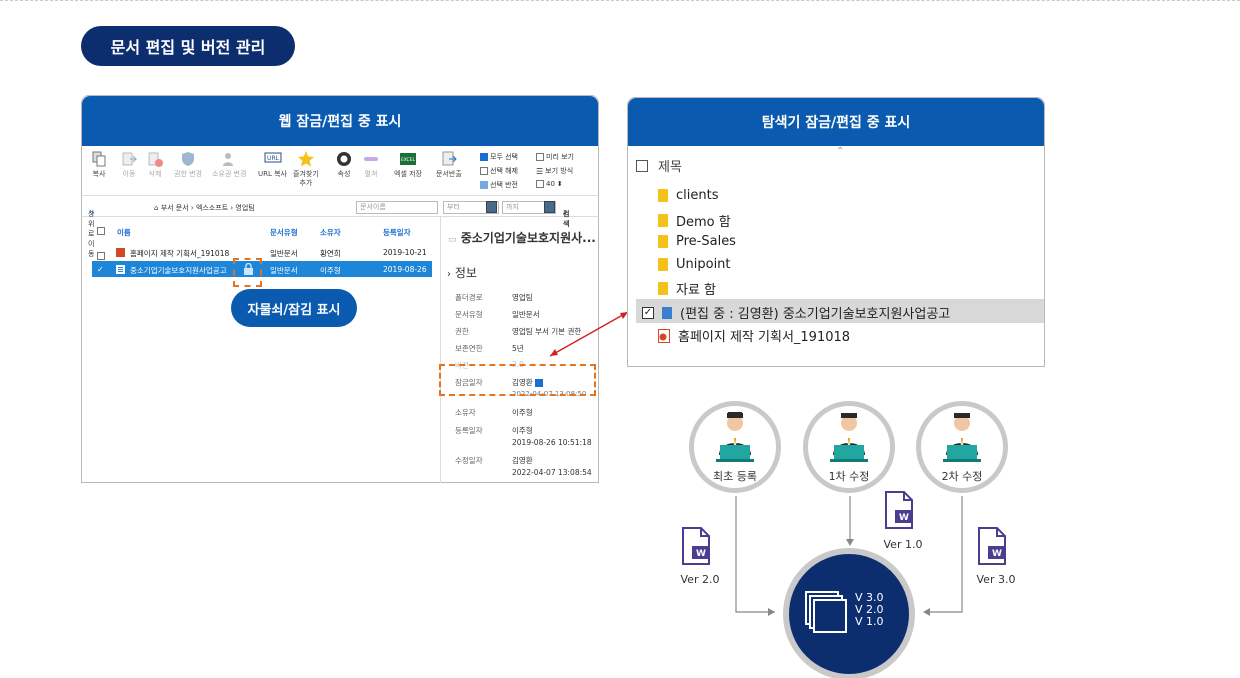 The image size is (1240, 678). Describe the element at coordinates (903, 544) in the screenshot. I see `version-1-label: Ver 1.0` at that location.